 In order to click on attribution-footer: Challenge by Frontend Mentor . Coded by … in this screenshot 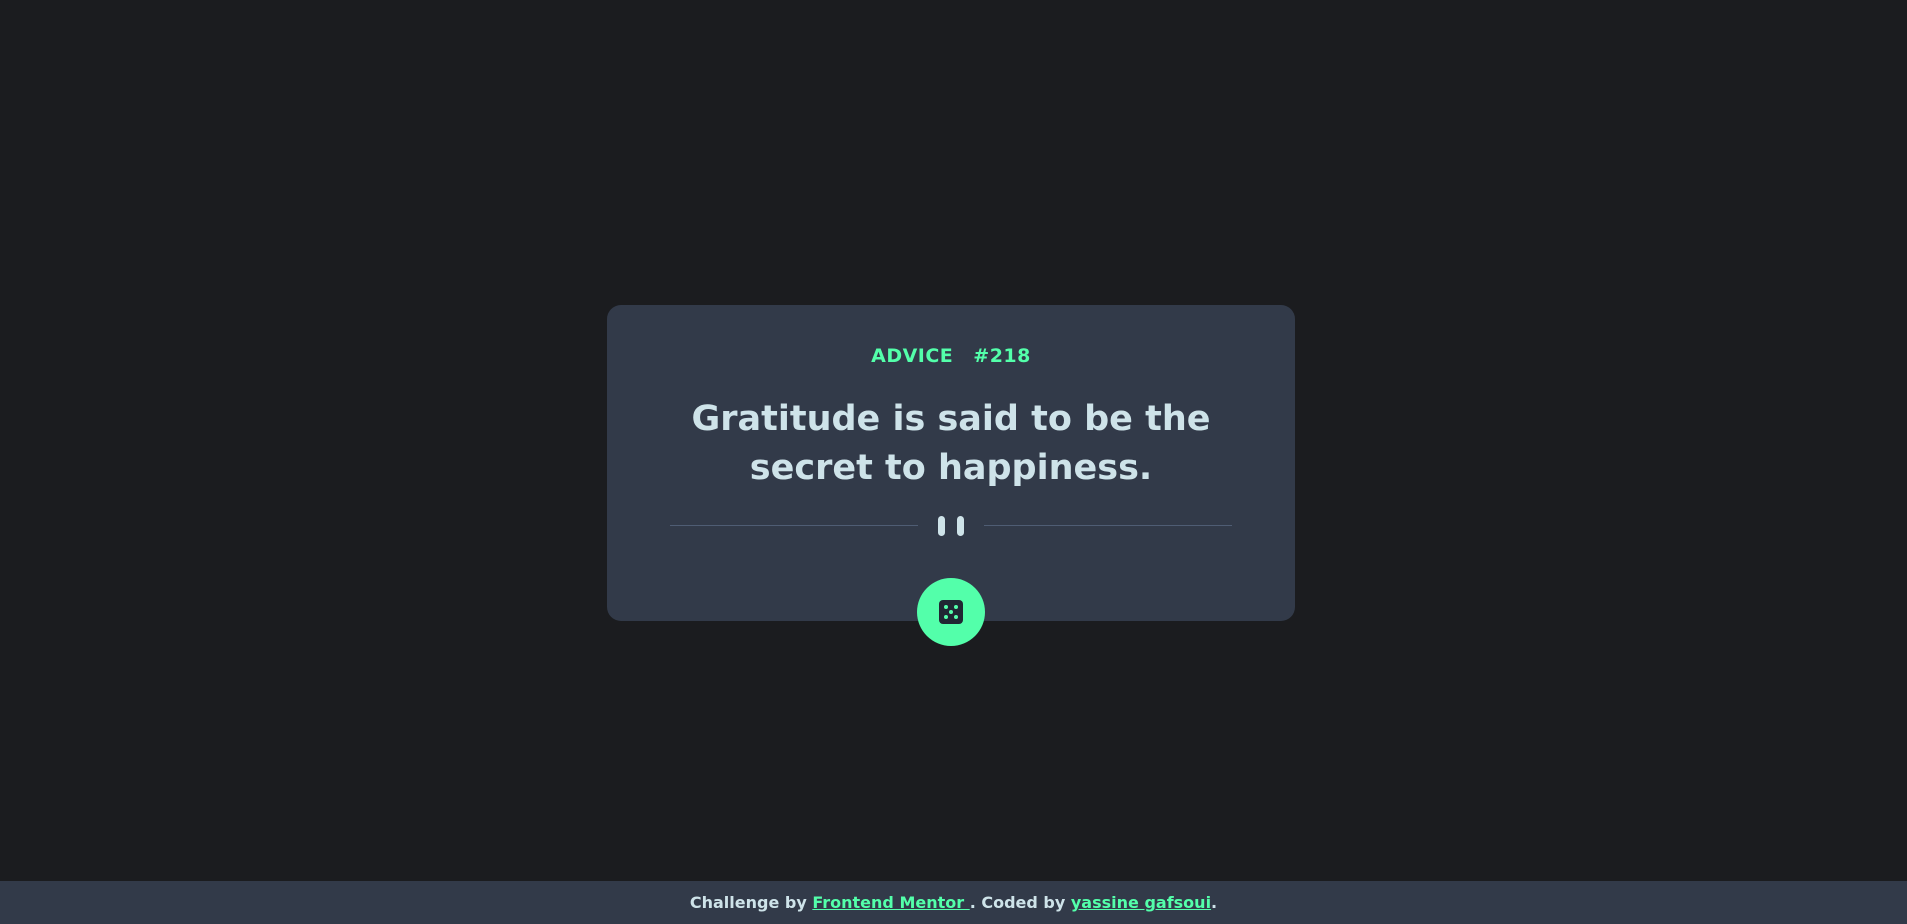, I will do `click(953, 902)`.